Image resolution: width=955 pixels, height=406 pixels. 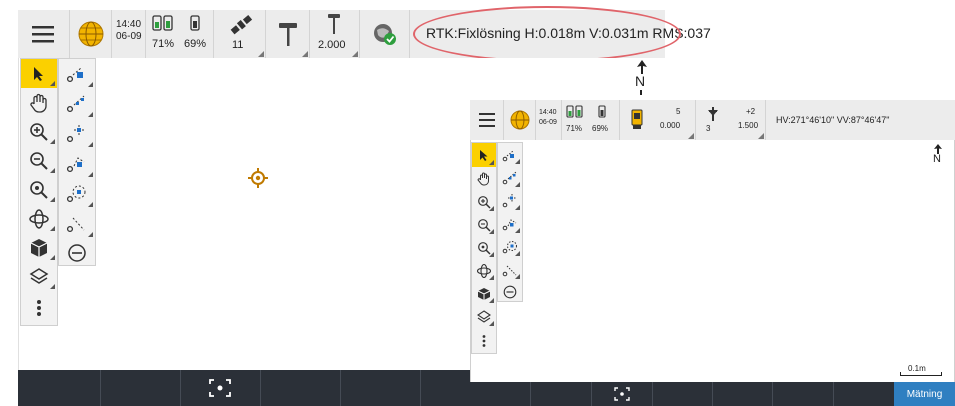 What do you see at coordinates (574, 128) in the screenshot?
I see `battery1-text: 71%` at bounding box center [574, 128].